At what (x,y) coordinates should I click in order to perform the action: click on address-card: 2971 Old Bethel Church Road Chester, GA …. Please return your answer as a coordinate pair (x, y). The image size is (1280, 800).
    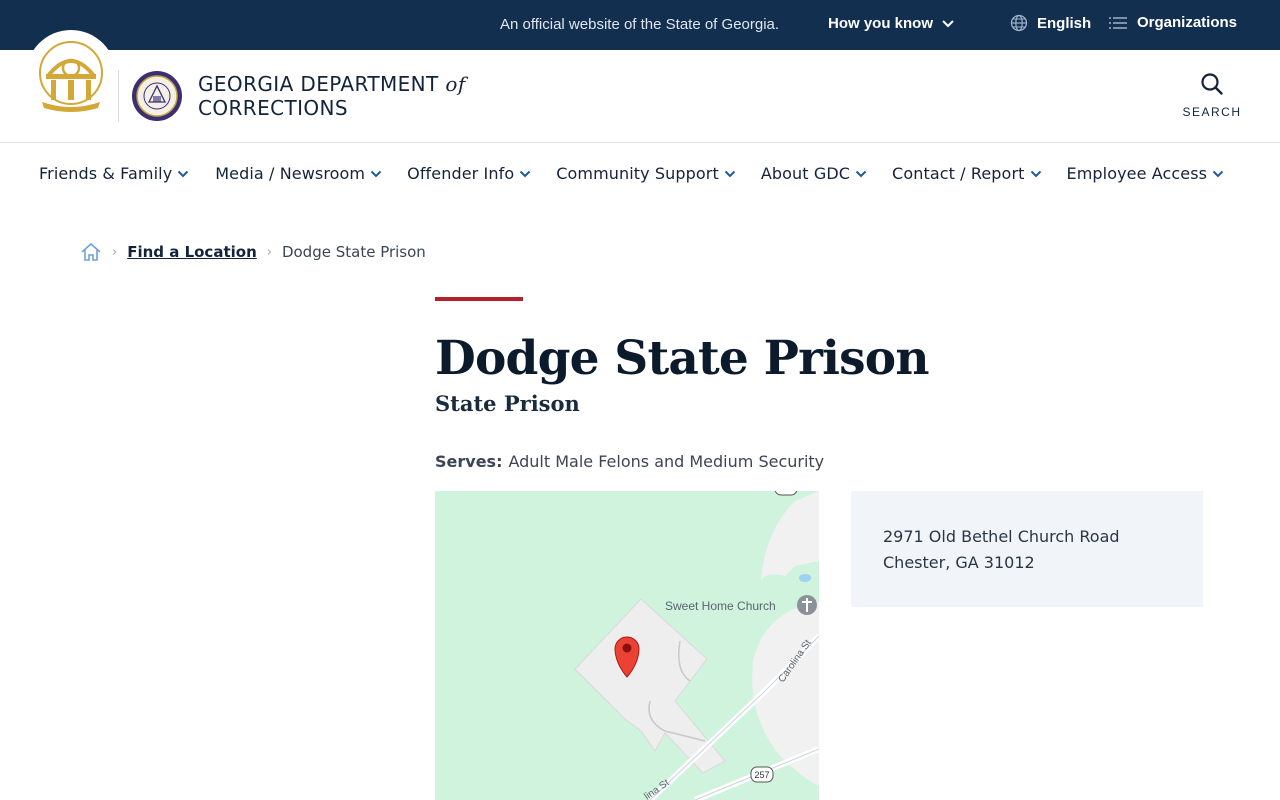
    Looking at the image, I should click on (1027, 549).